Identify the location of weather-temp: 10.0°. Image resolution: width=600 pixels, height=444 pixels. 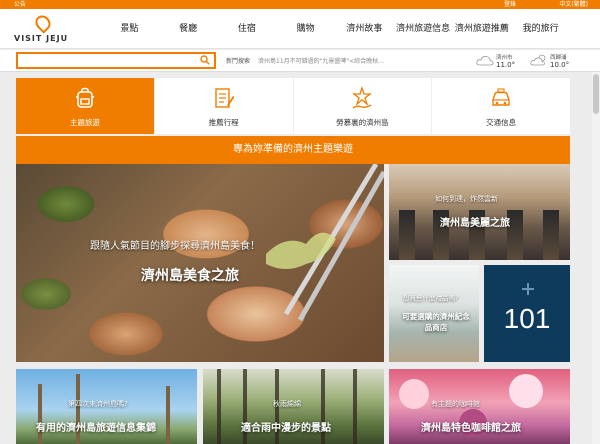
(560, 65).